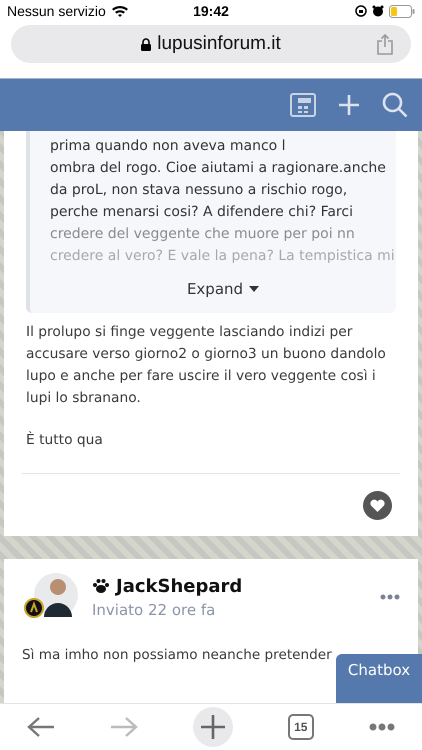 This screenshot has height=750, width=422. Describe the element at coordinates (206, 365) in the screenshot. I see `post-paragraph: Il prolupo si finge veggente lasciando indizi per accusare verso giorno2 o giorno3 un buono dandolo lupo e anche per fare uscire il vero veggente così i lupi lo sbranano.` at that location.